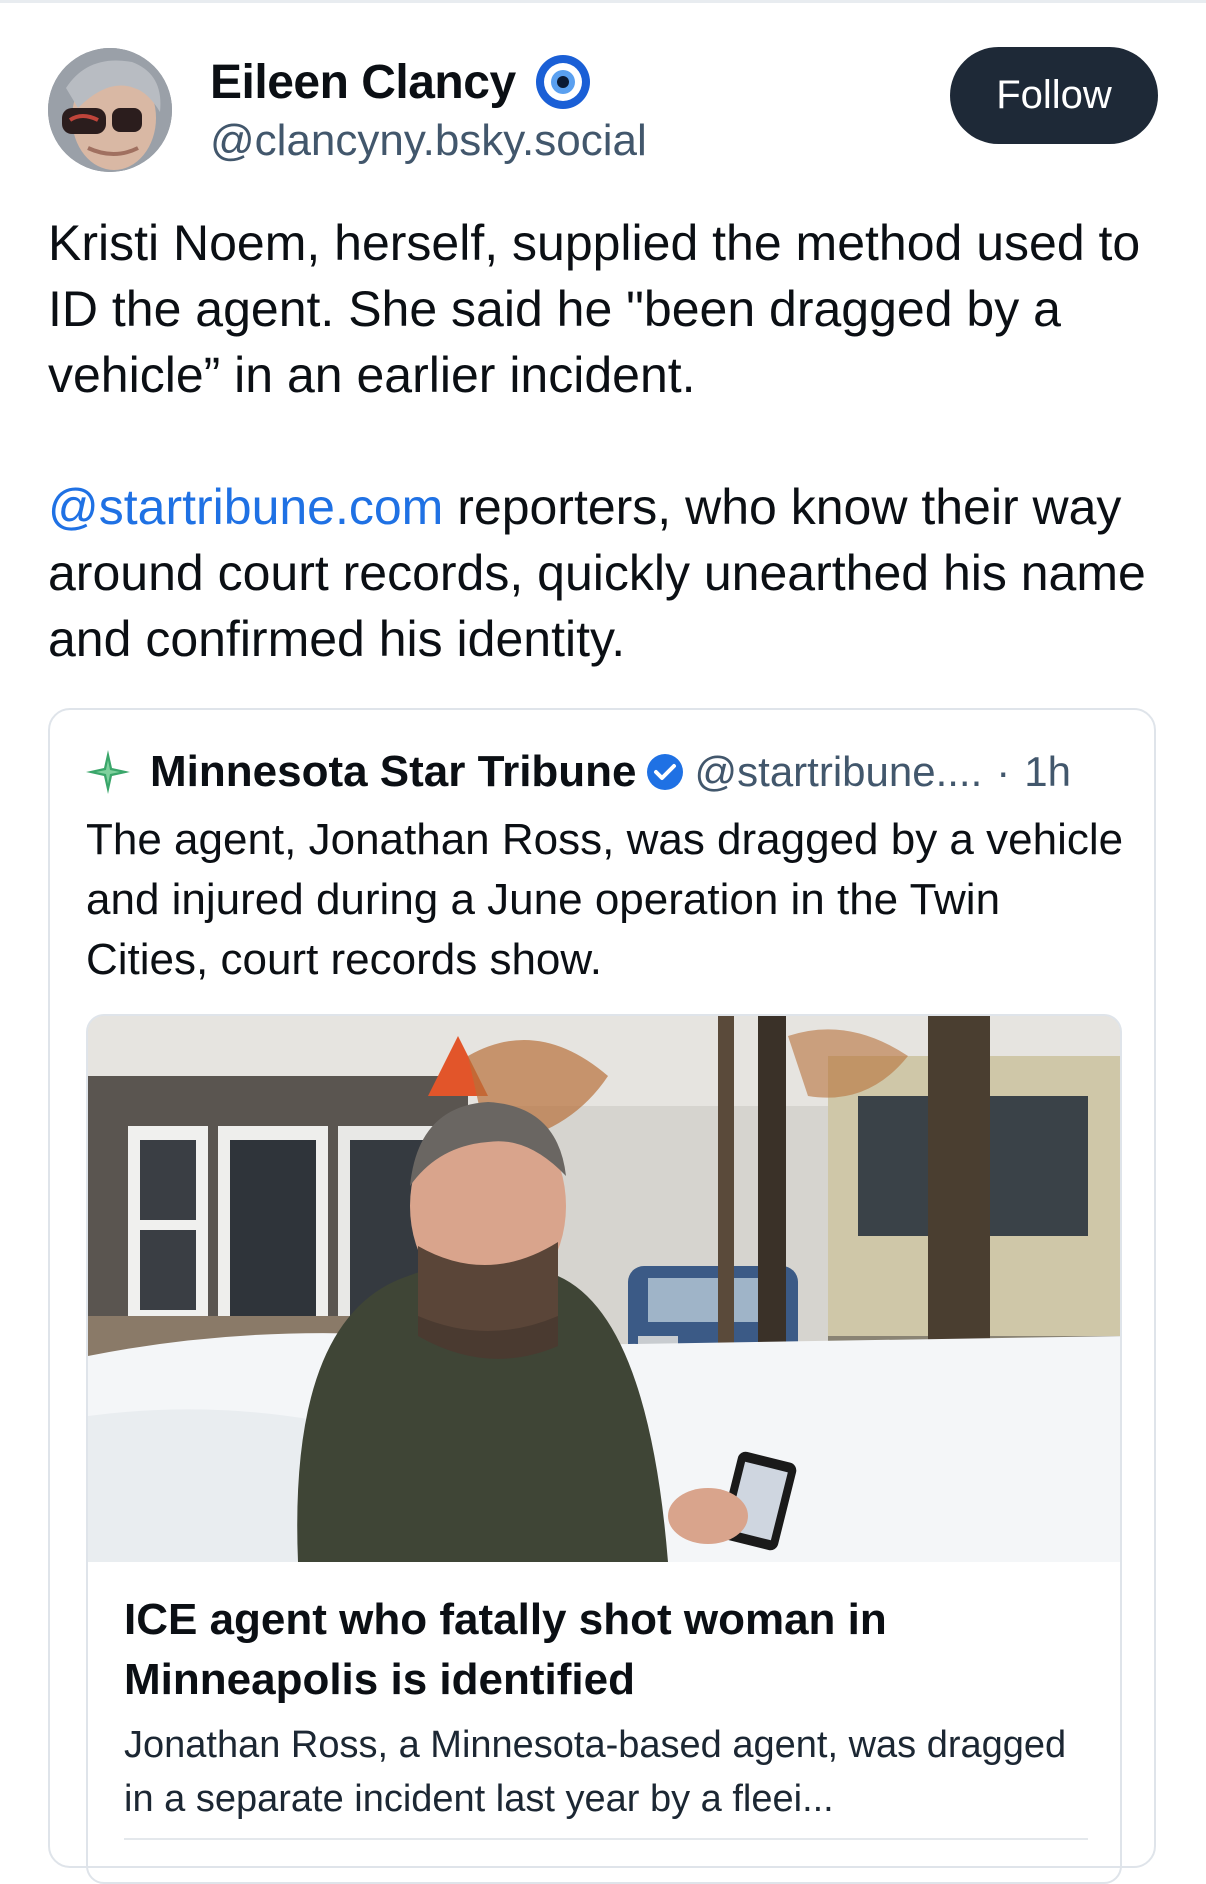 The image size is (1206, 1884). I want to click on follow-button: Follow, so click(1054, 95).